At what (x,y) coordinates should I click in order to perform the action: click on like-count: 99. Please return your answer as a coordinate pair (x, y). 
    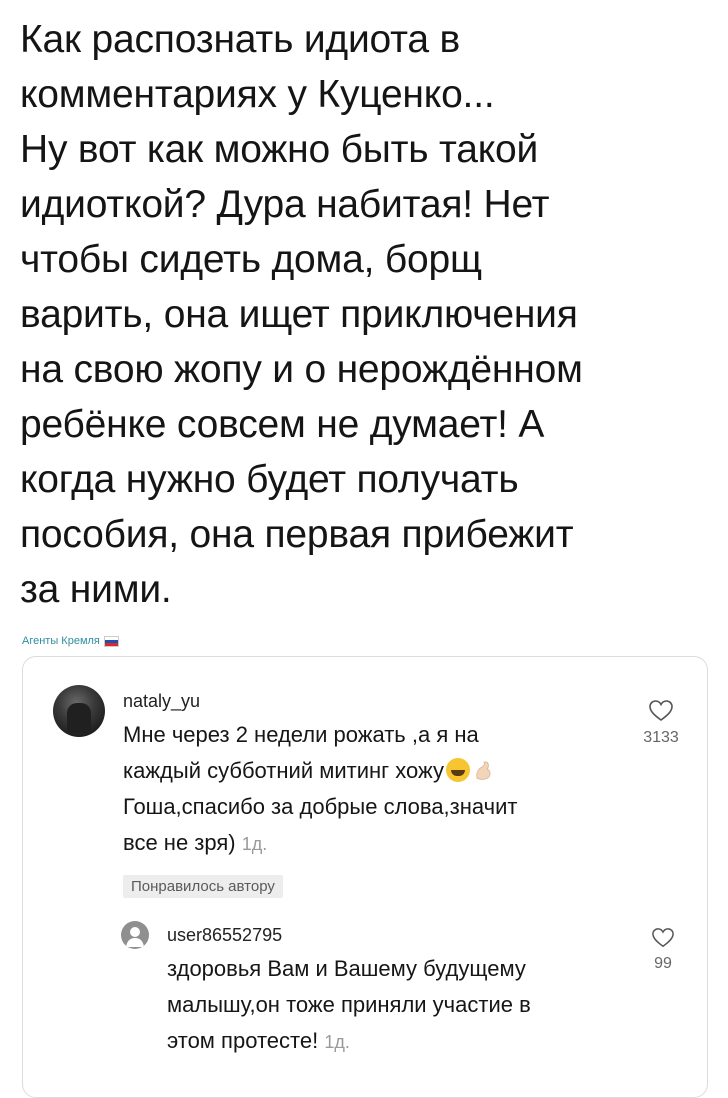
    Looking at the image, I should click on (663, 963).